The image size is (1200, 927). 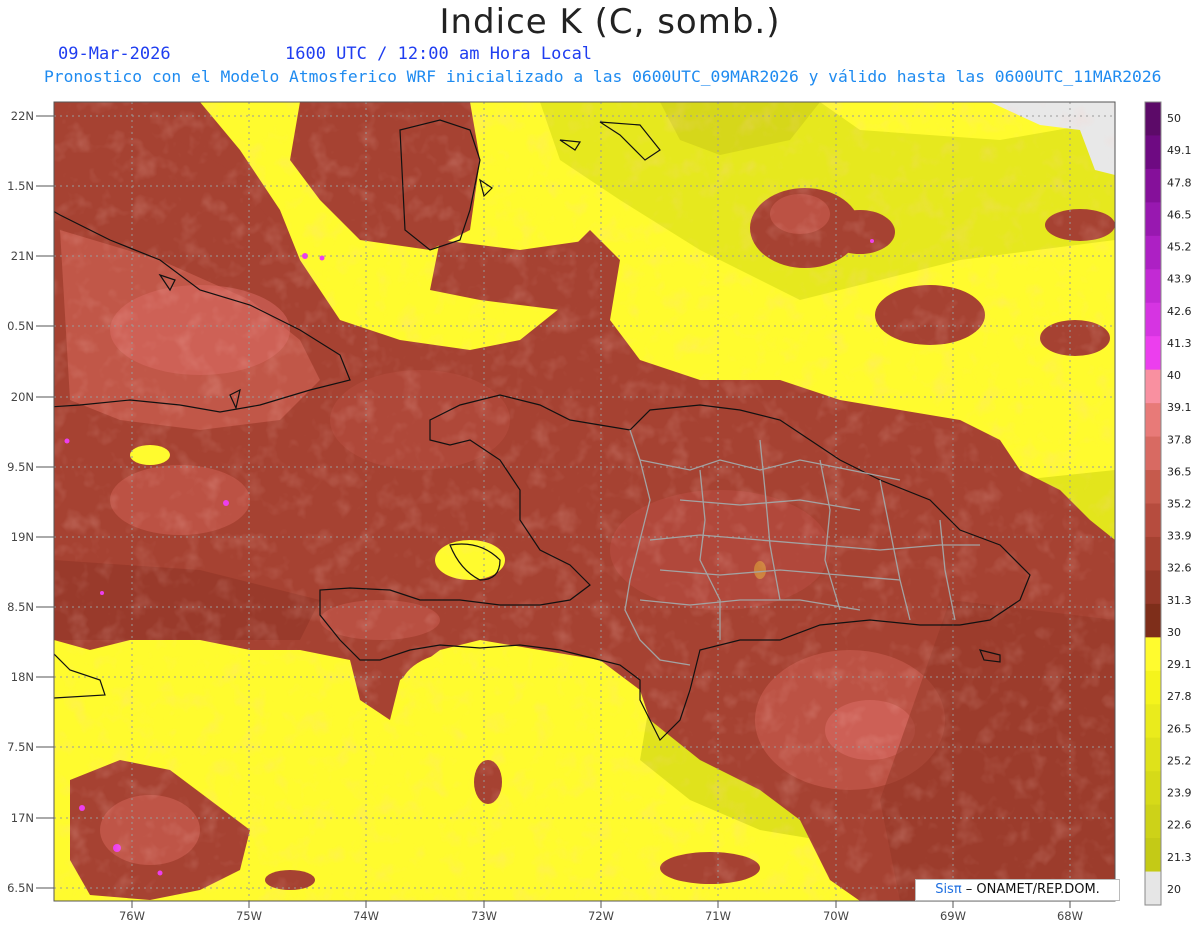 I want to click on colorbar-label: 21.3, so click(x=1179, y=857).